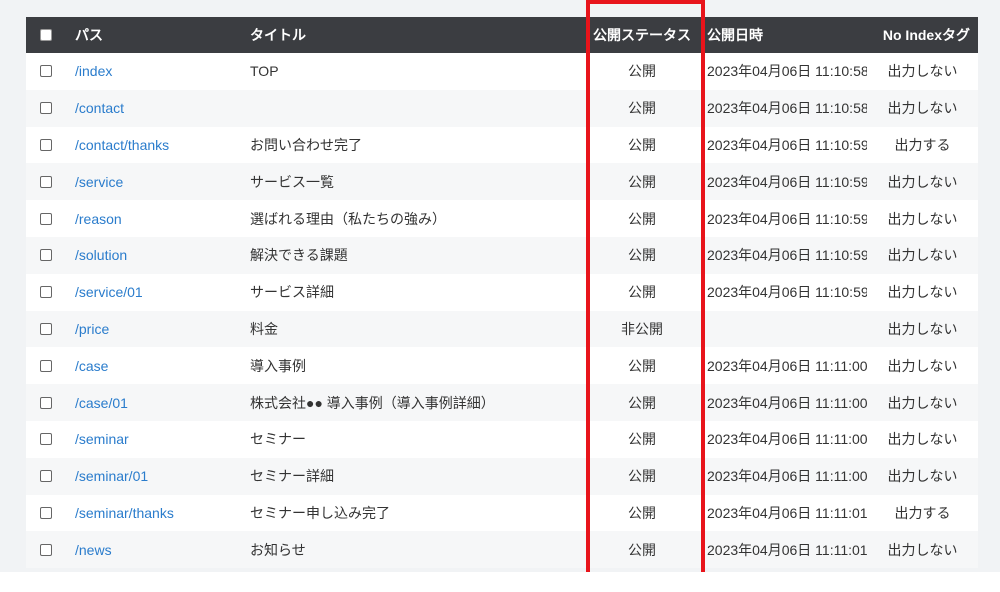 Image resolution: width=1000 pixels, height=592 pixels. What do you see at coordinates (502, 108) in the screenshot?
I see `table-row: /contact 公開 2023年04月06日 11:10:58 出力しない` at bounding box center [502, 108].